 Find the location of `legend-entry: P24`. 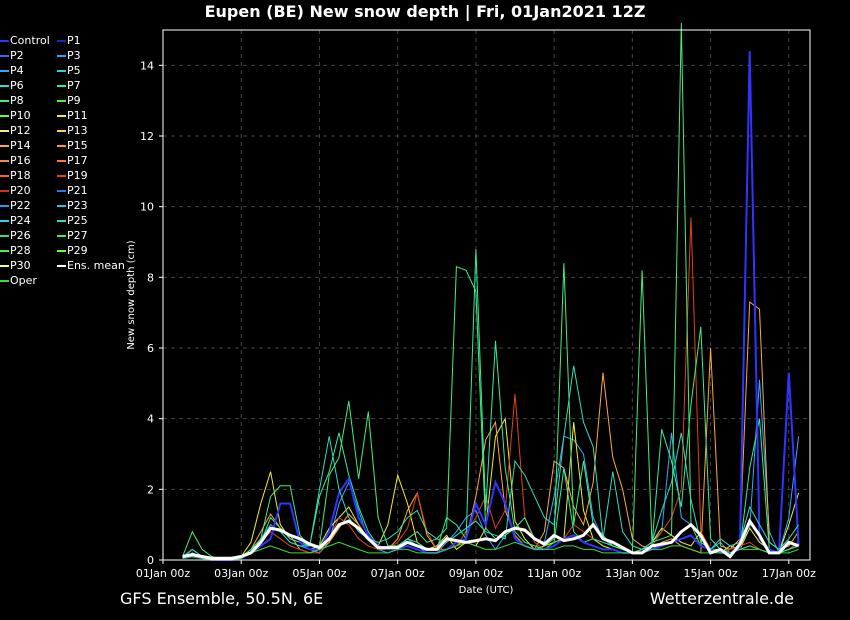

legend-entry: P24 is located at coordinates (15, 220).